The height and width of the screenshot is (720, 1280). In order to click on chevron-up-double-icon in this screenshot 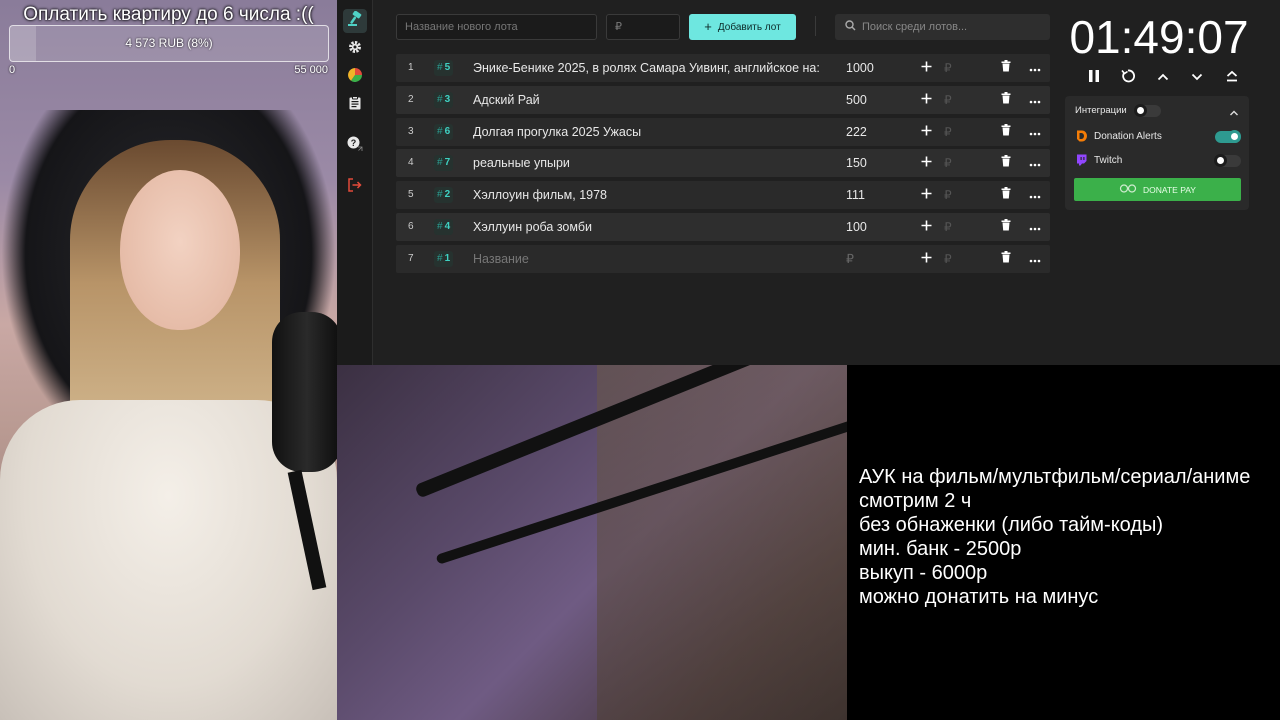, I will do `click(1232, 78)`.